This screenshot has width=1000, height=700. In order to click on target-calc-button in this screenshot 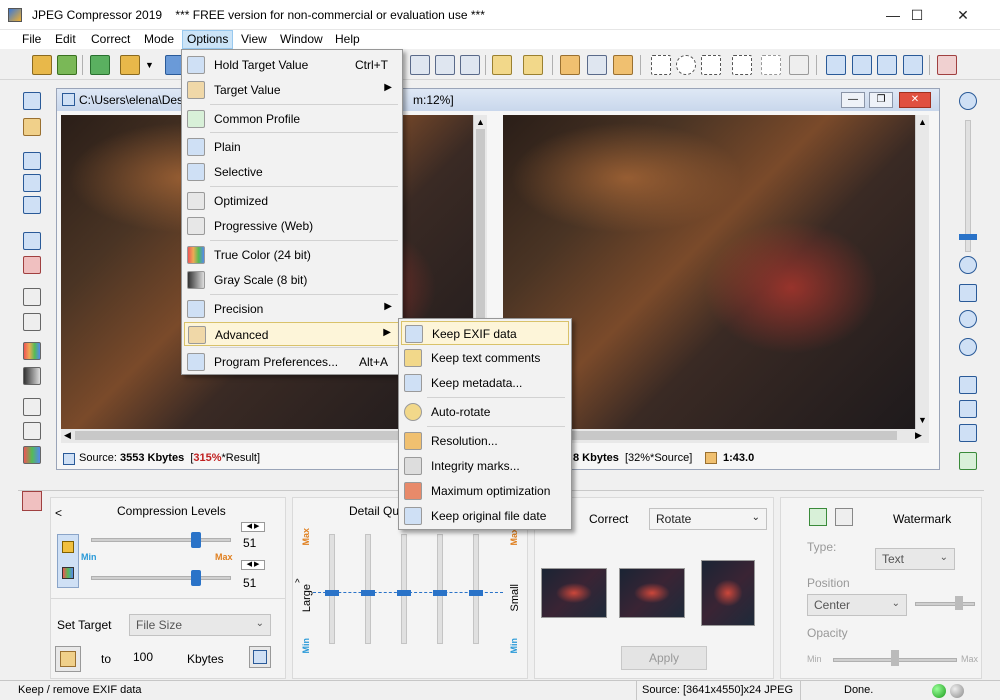, I will do `click(260, 657)`.